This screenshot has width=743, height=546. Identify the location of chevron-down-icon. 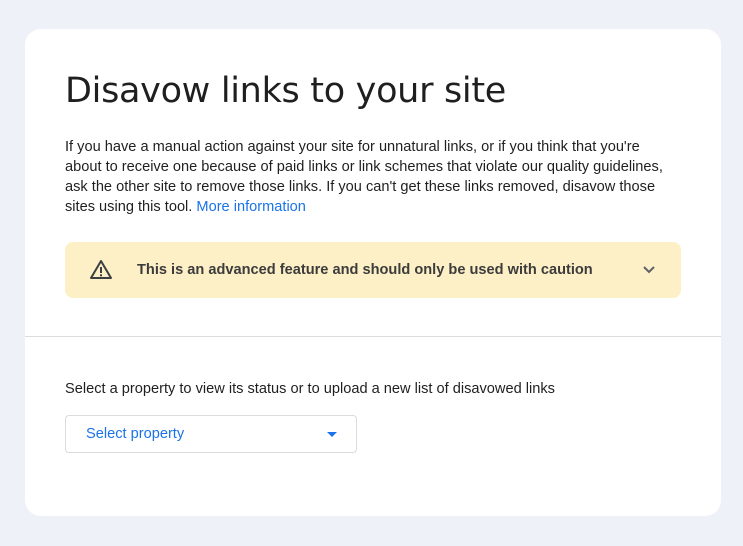
(649, 270).